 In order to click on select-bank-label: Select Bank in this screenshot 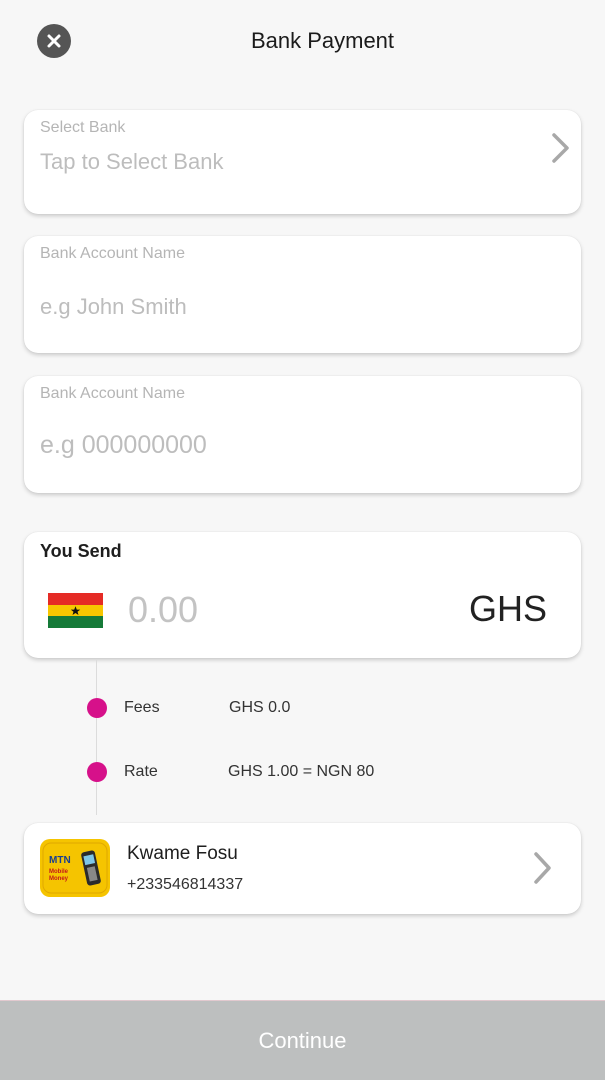, I will do `click(83, 127)`.